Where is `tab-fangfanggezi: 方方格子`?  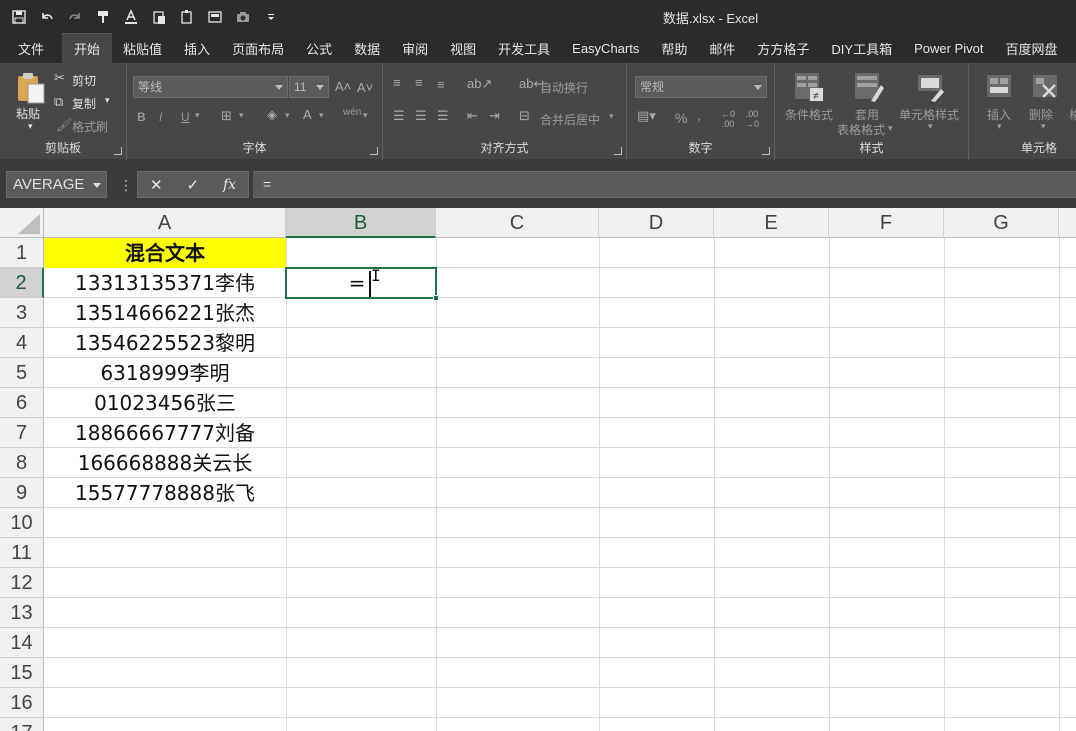
tab-fangfanggezi: 方方格子 is located at coordinates (783, 48).